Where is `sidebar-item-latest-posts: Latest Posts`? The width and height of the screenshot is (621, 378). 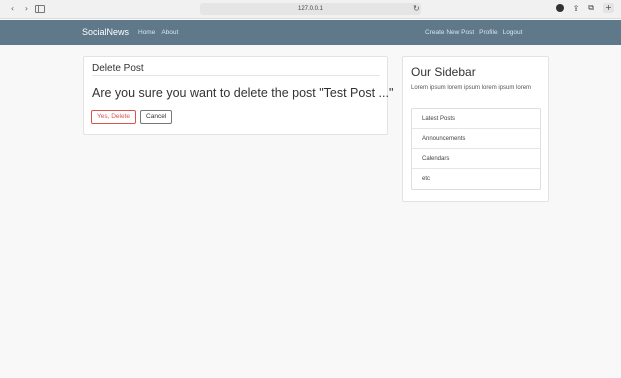 sidebar-item-latest-posts: Latest Posts is located at coordinates (476, 119).